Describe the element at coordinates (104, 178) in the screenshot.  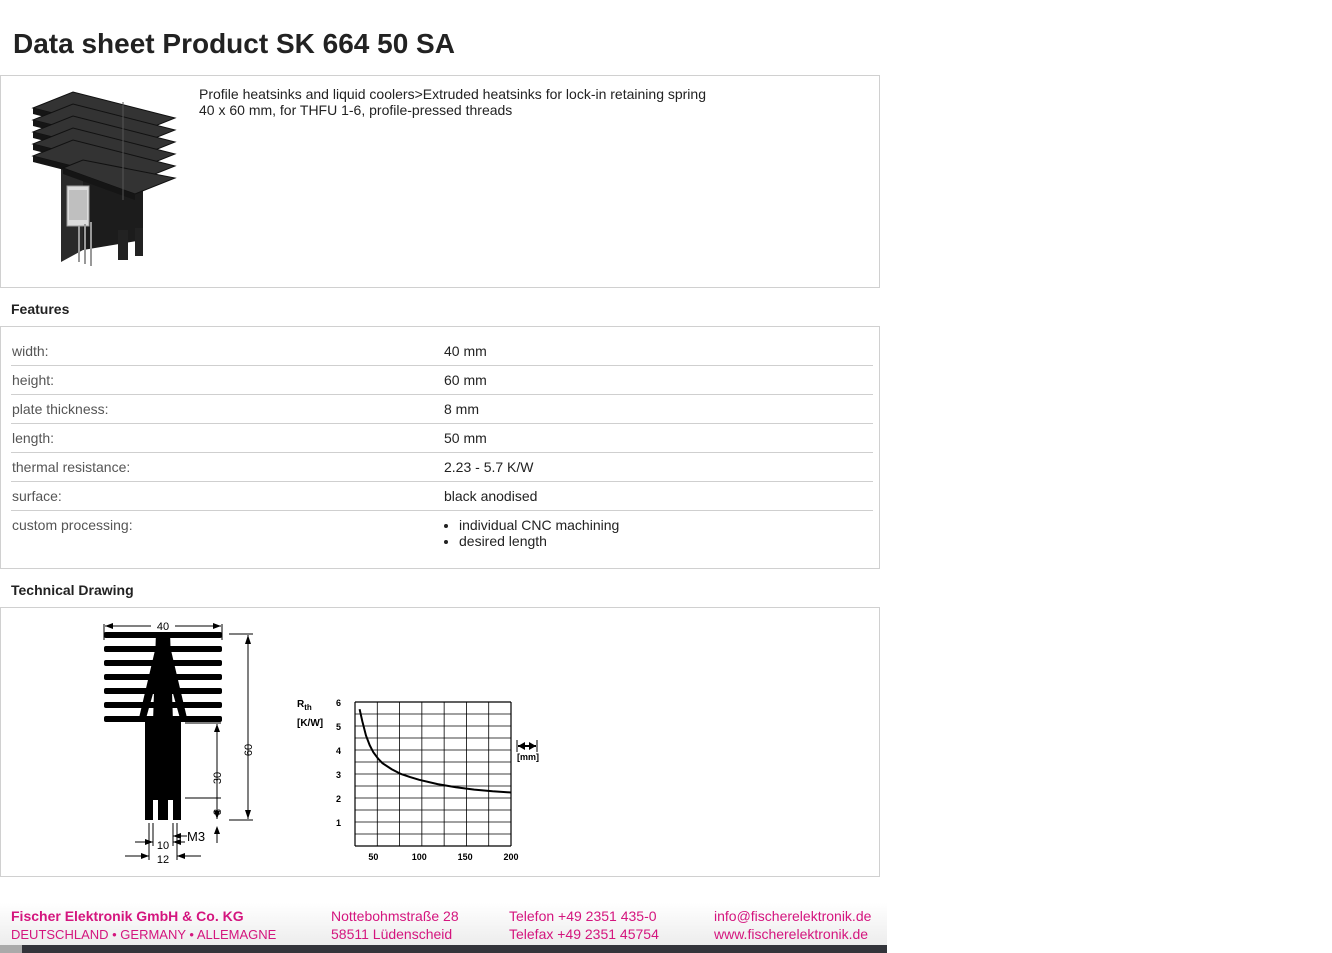
I see `heatsink-photo` at that location.